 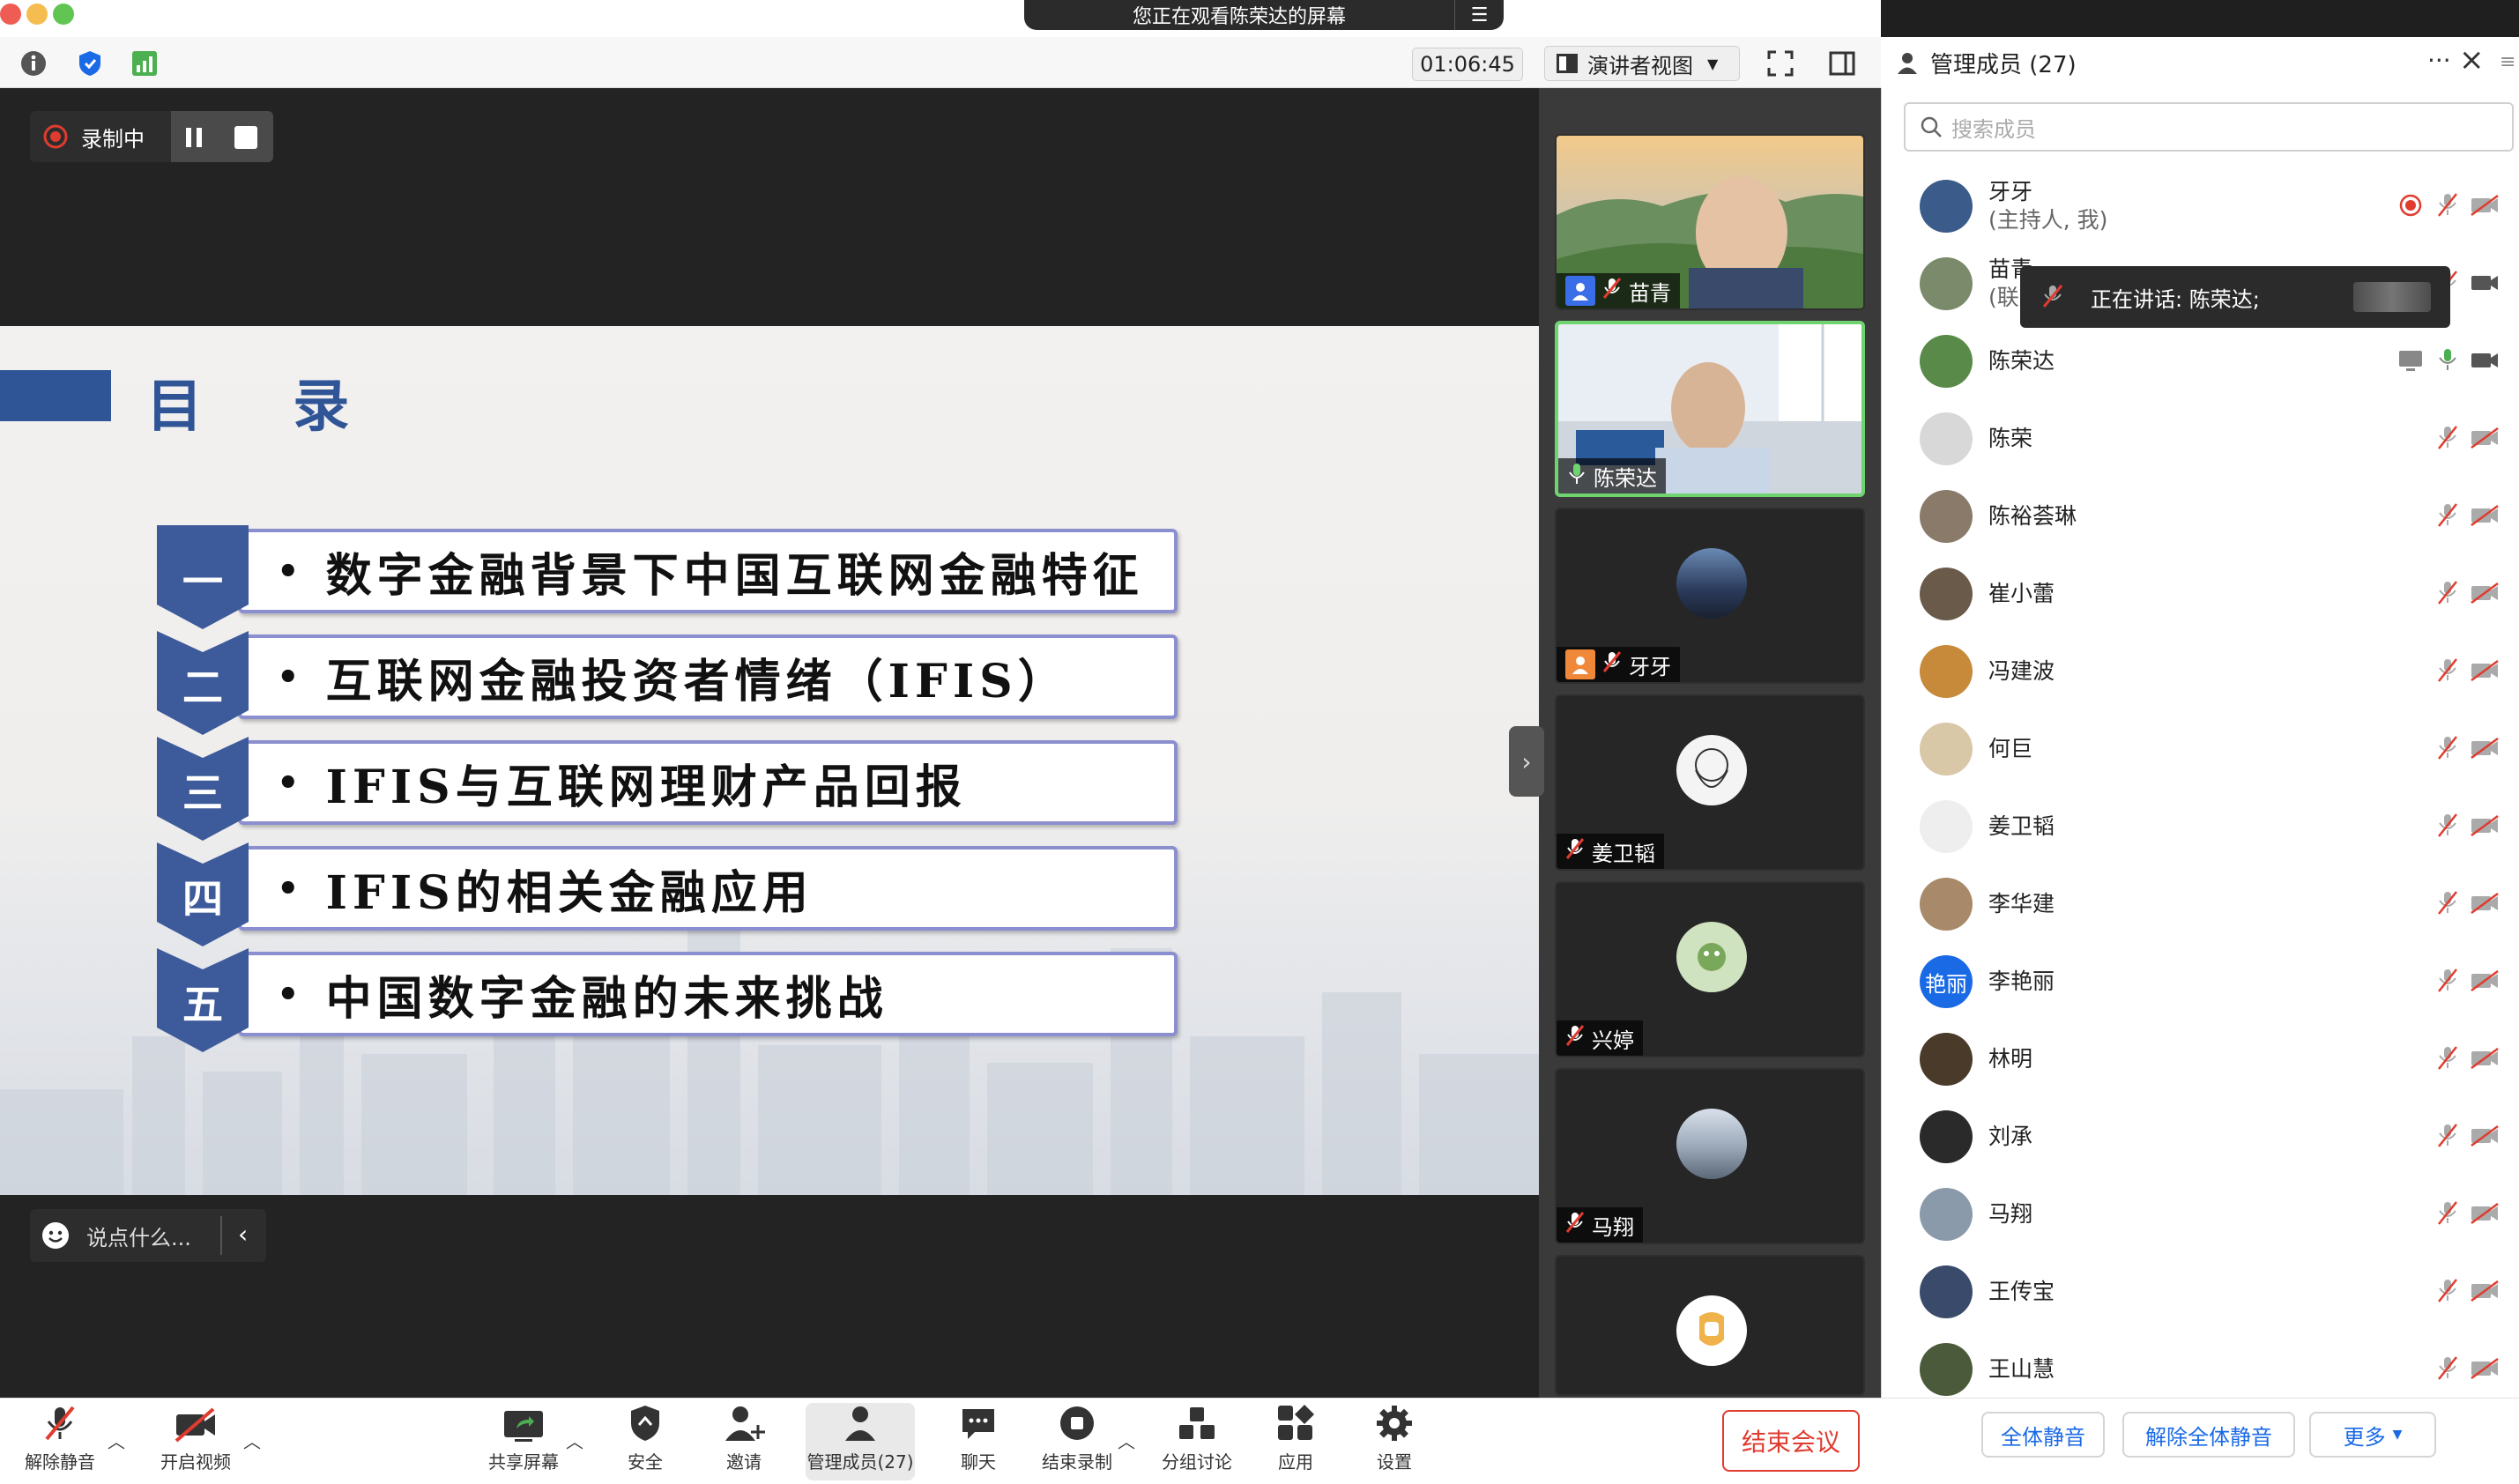 I want to click on toc-item-4: • IFIS的相关金融应用, so click(x=708, y=888).